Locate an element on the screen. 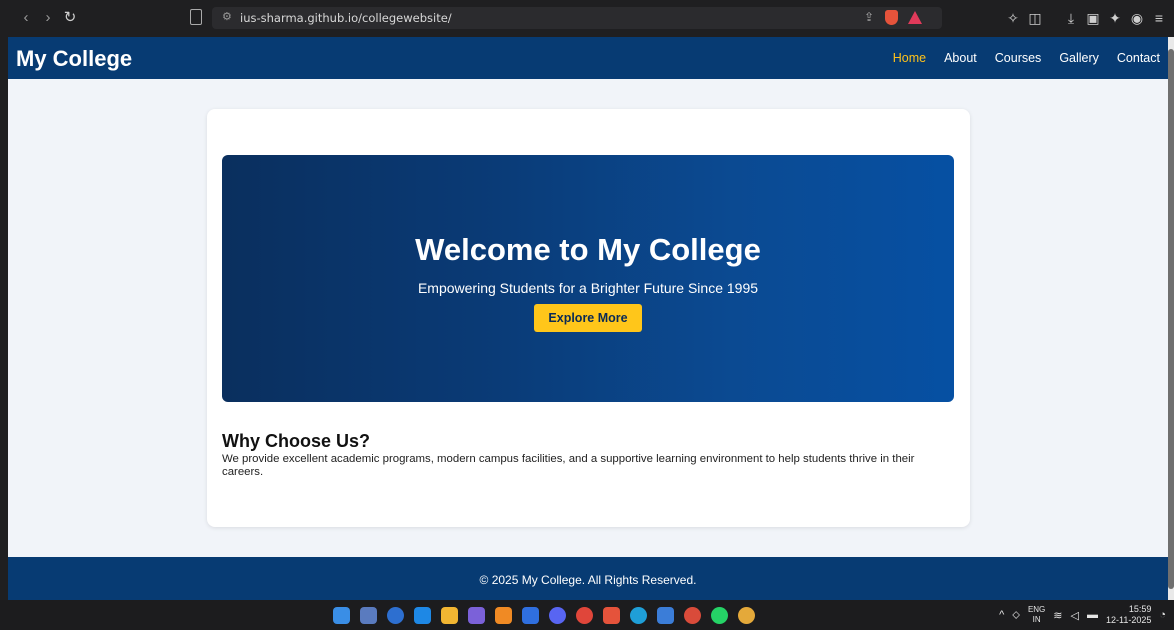  clock: 15:59 12-11-2025 is located at coordinates (1128, 615).